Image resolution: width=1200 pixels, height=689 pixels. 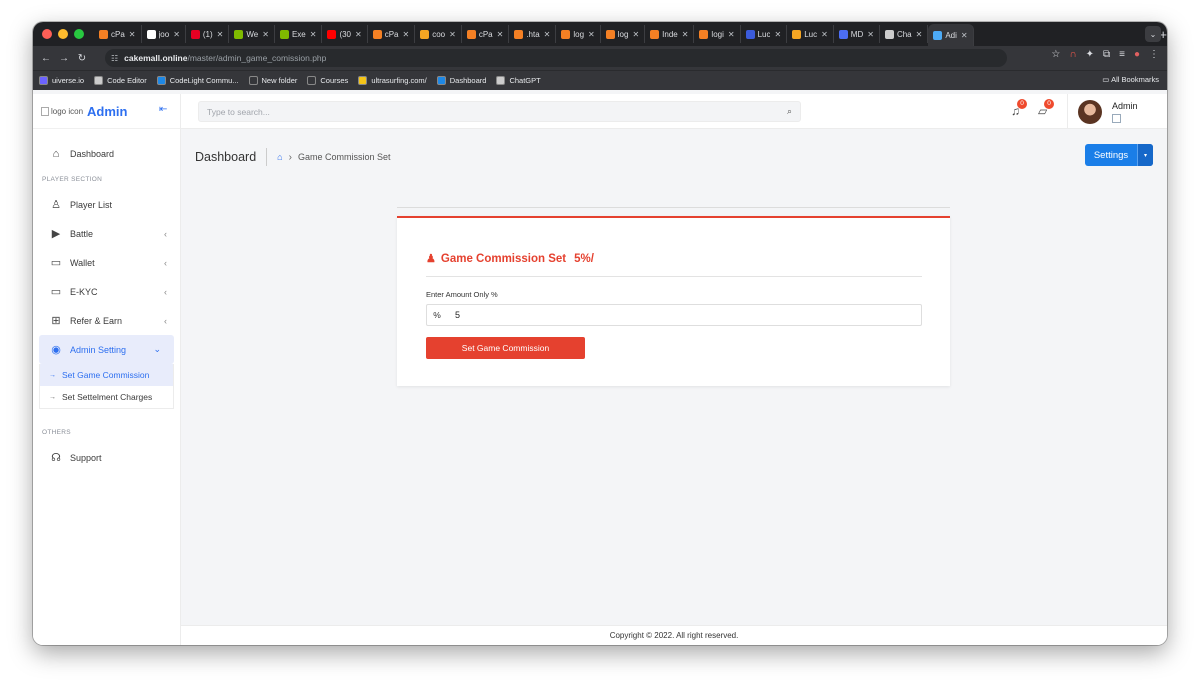 I want to click on site-info-icon: ☷, so click(x=114, y=58).